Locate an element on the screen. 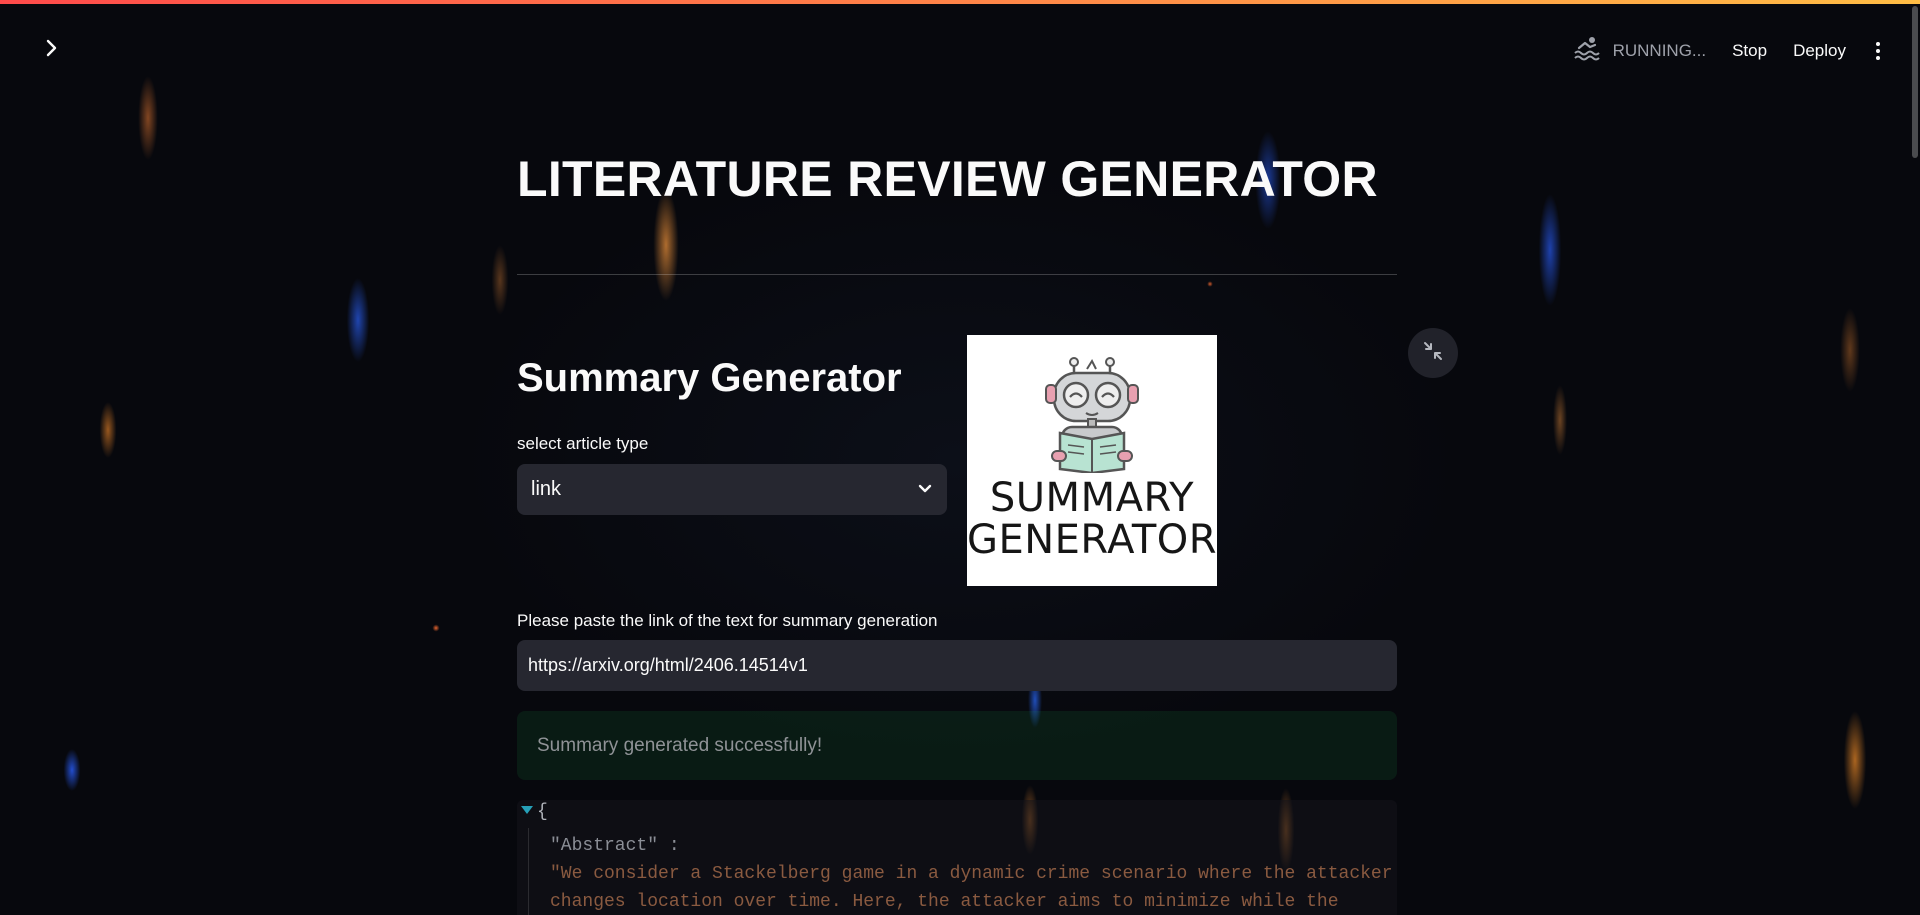 This screenshot has width=1920, height=915. logo-text-line1: SUMMARY is located at coordinates (1092, 498).